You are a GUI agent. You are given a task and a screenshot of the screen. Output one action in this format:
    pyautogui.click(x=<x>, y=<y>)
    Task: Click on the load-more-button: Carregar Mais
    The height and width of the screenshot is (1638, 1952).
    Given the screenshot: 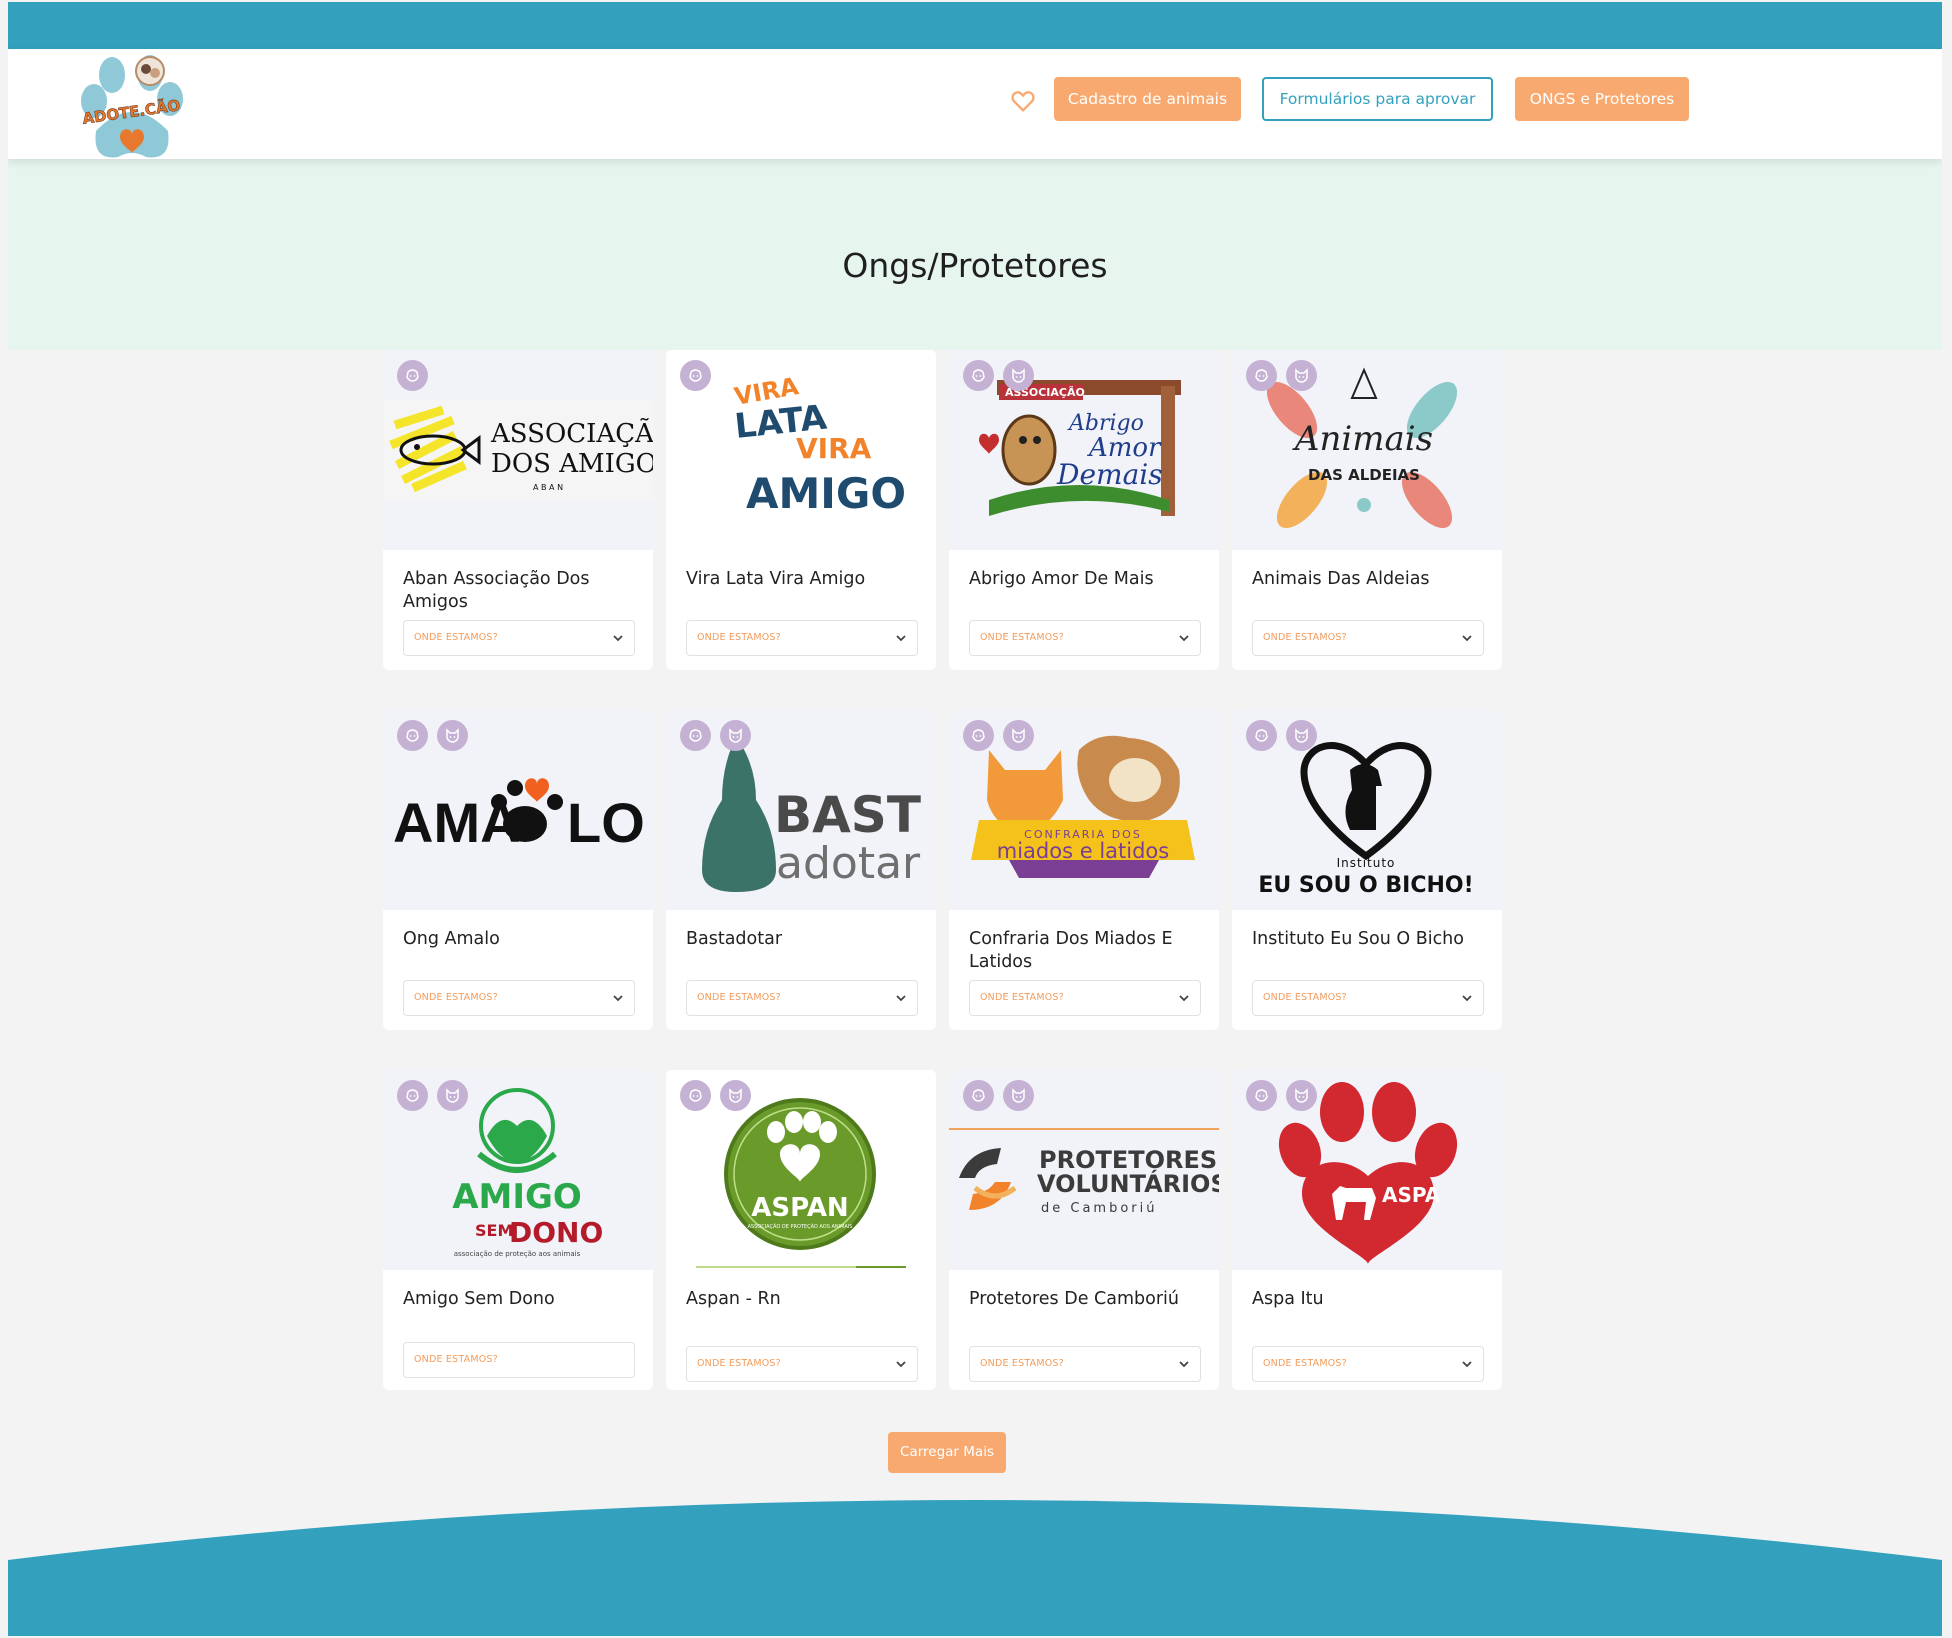 What is the action you would take?
    pyautogui.click(x=947, y=1452)
    